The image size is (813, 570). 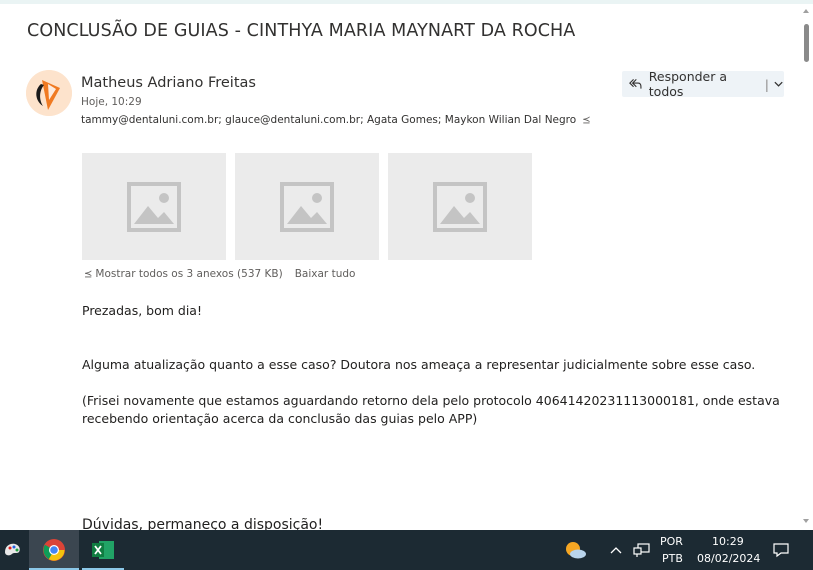 I want to click on taskbar-excel, so click(x=103, y=550).